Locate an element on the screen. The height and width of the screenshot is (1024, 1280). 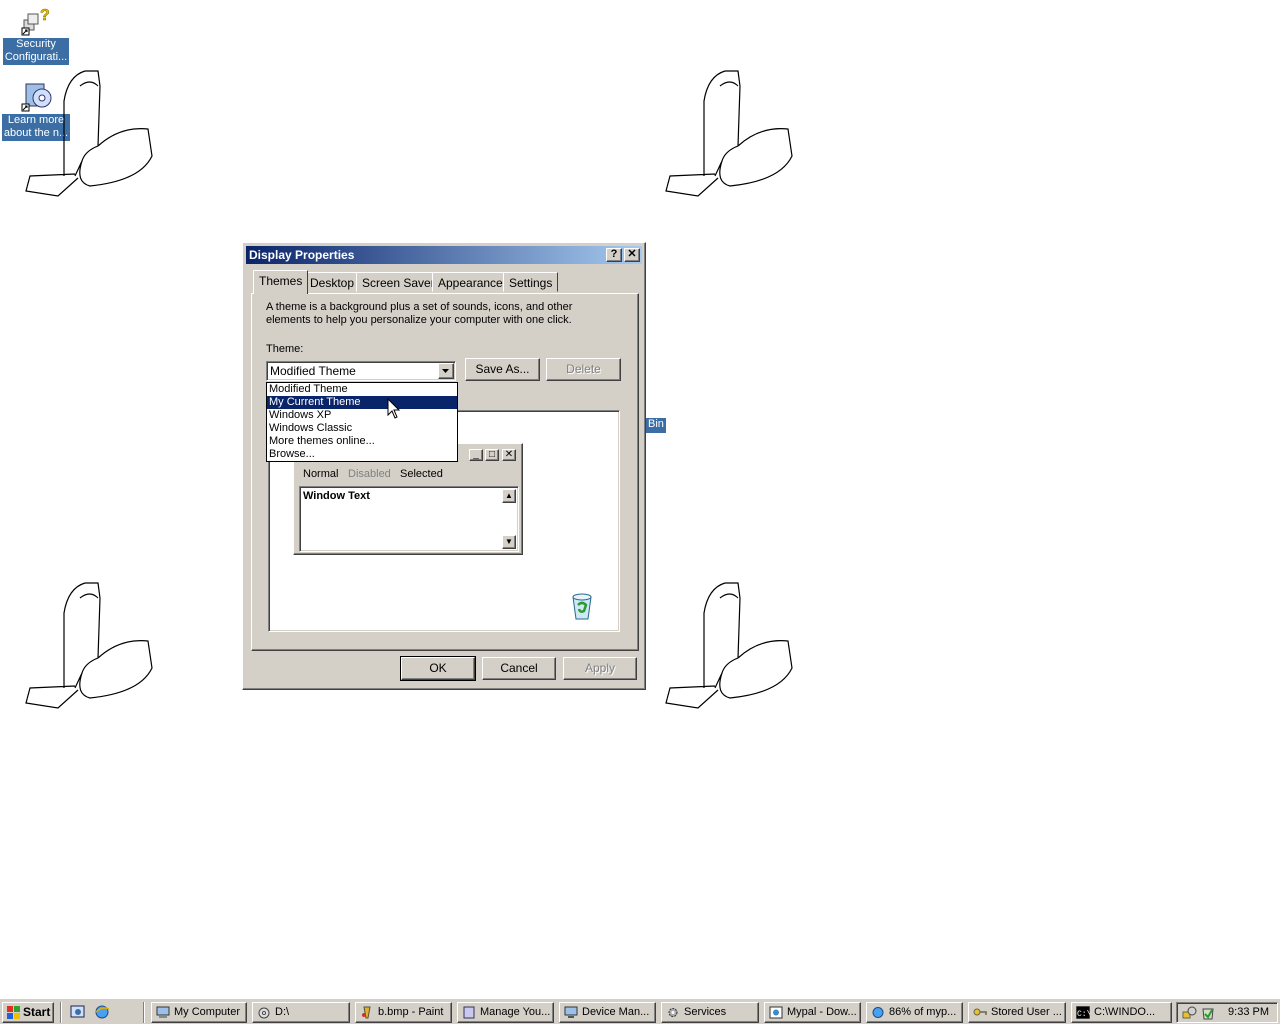
system-tray: 9:33 PM is located at coordinates (1227, 1012).